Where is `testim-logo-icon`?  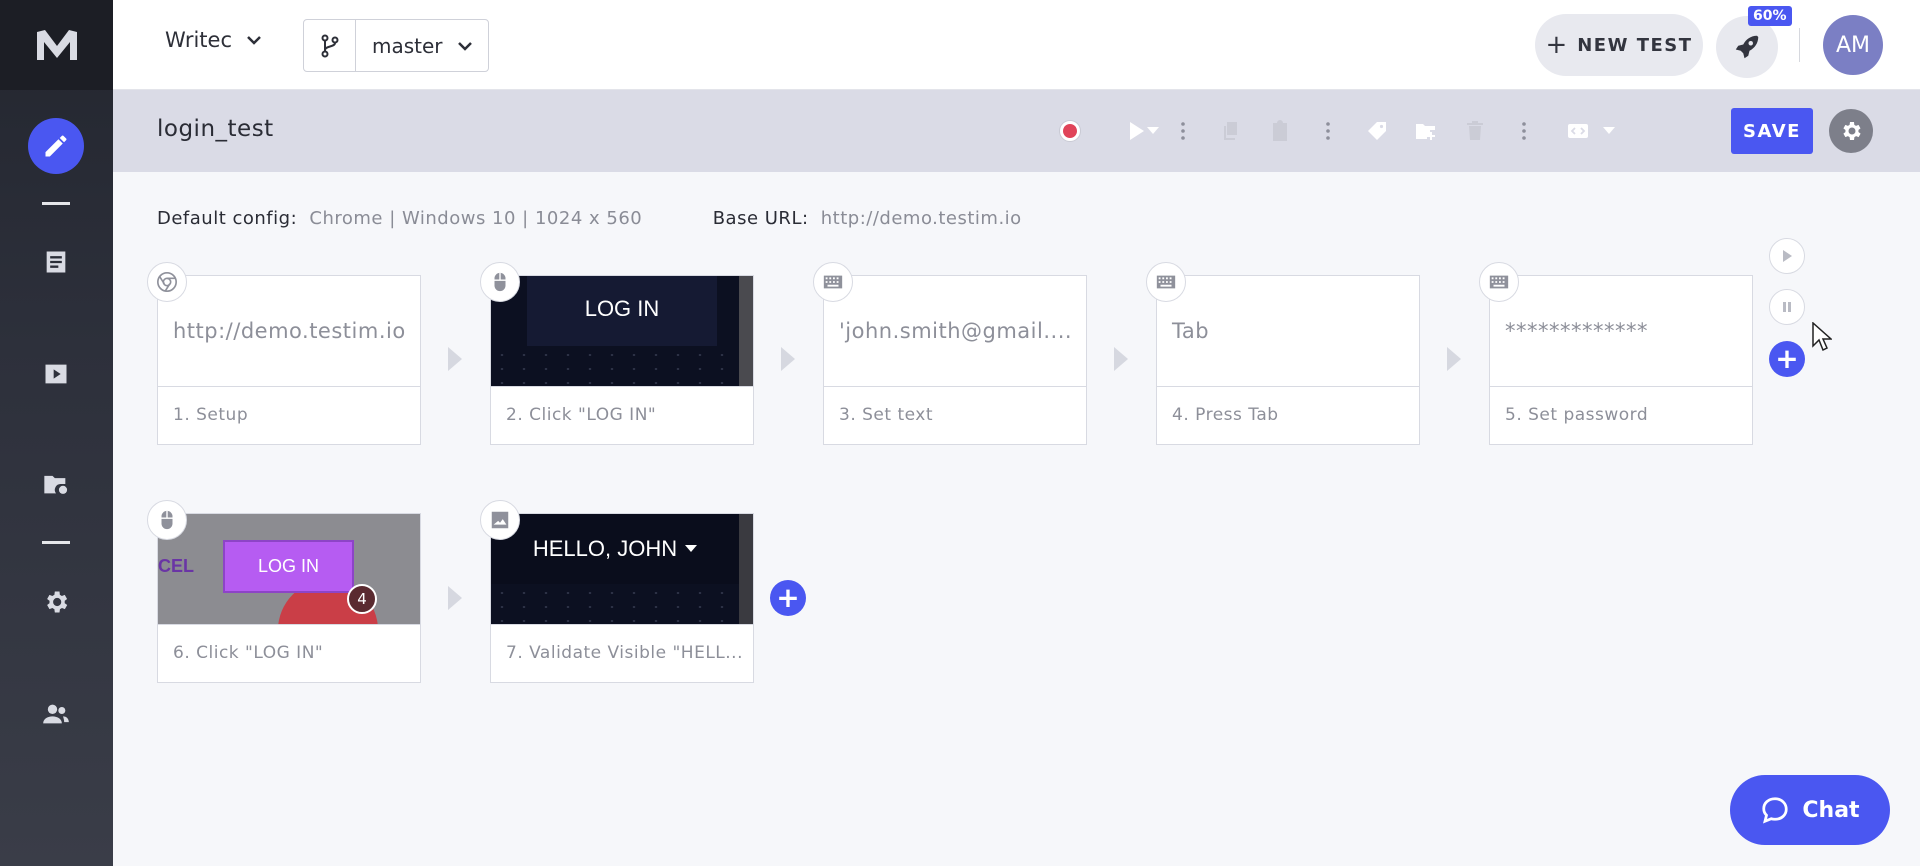
testim-logo-icon is located at coordinates (56, 45).